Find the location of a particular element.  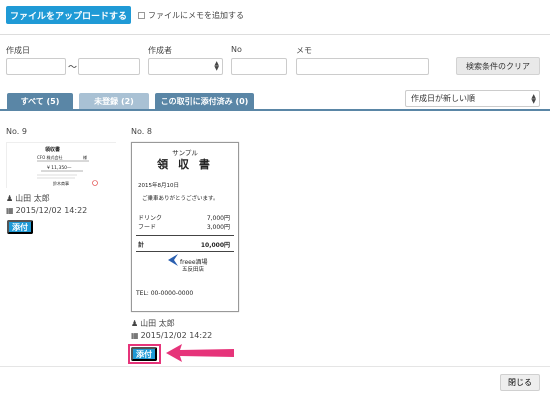

sort-select-value: 作成日が新しい順 is located at coordinates (443, 98).